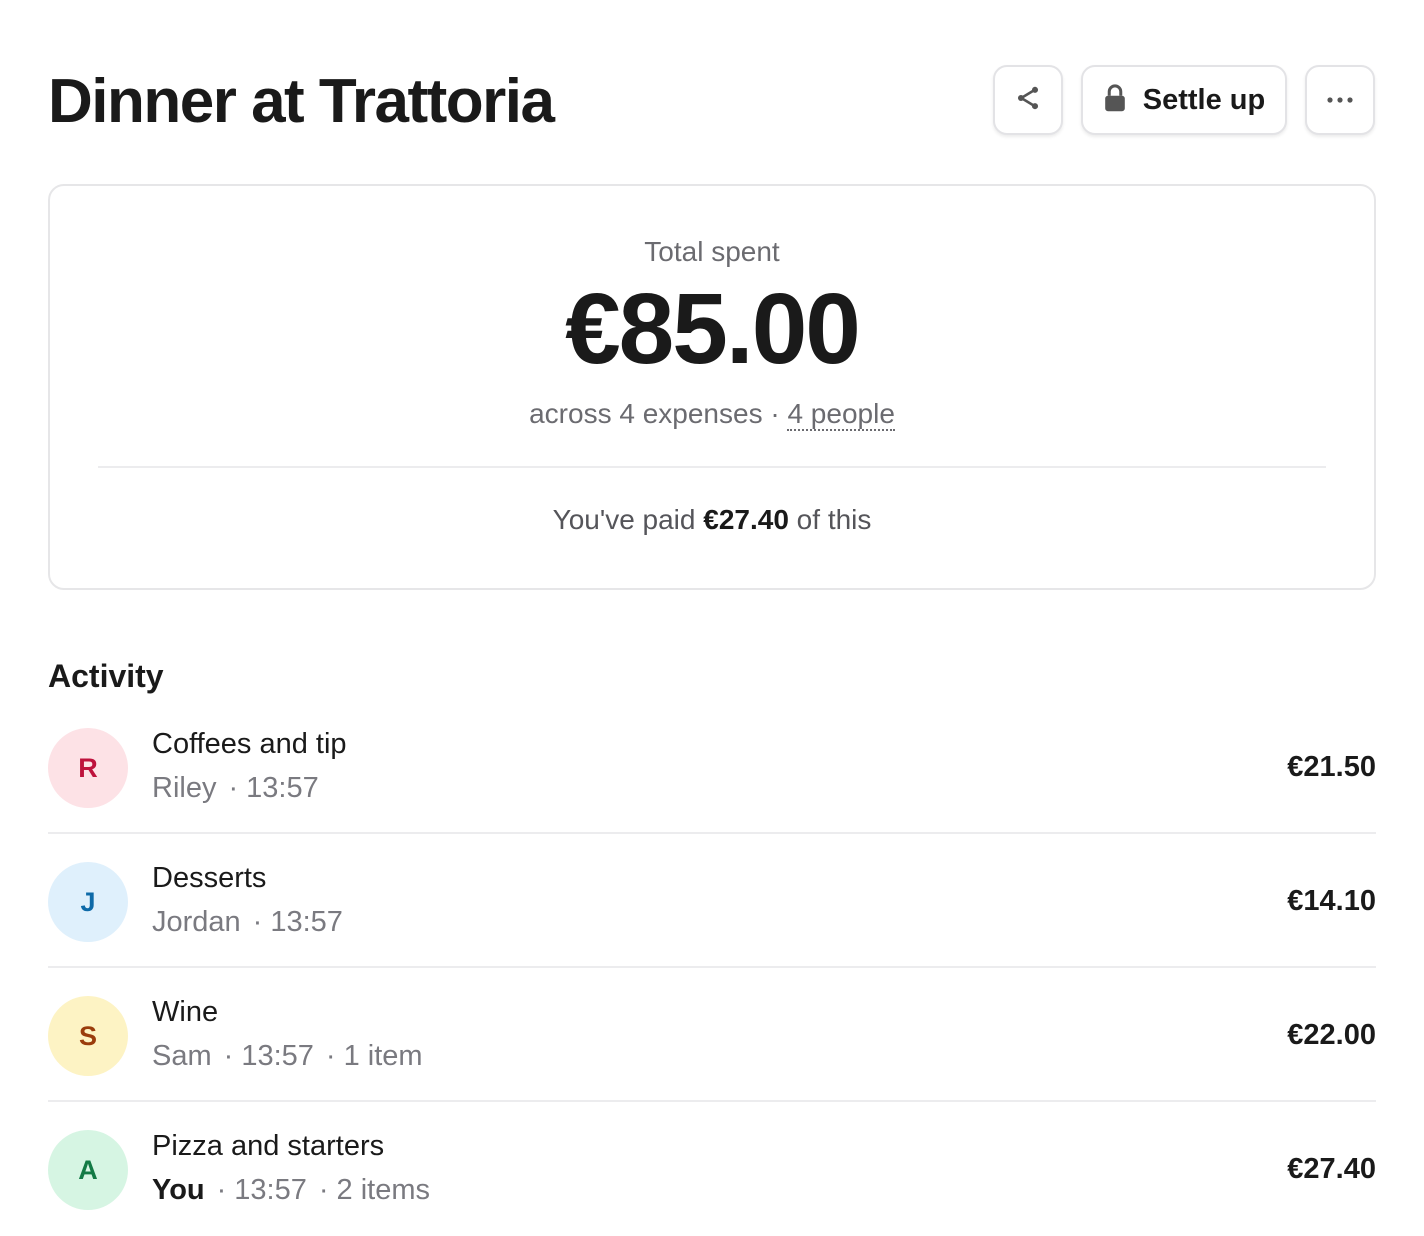 The height and width of the screenshot is (1236, 1424). I want to click on activity-heading: Activity, so click(106, 676).